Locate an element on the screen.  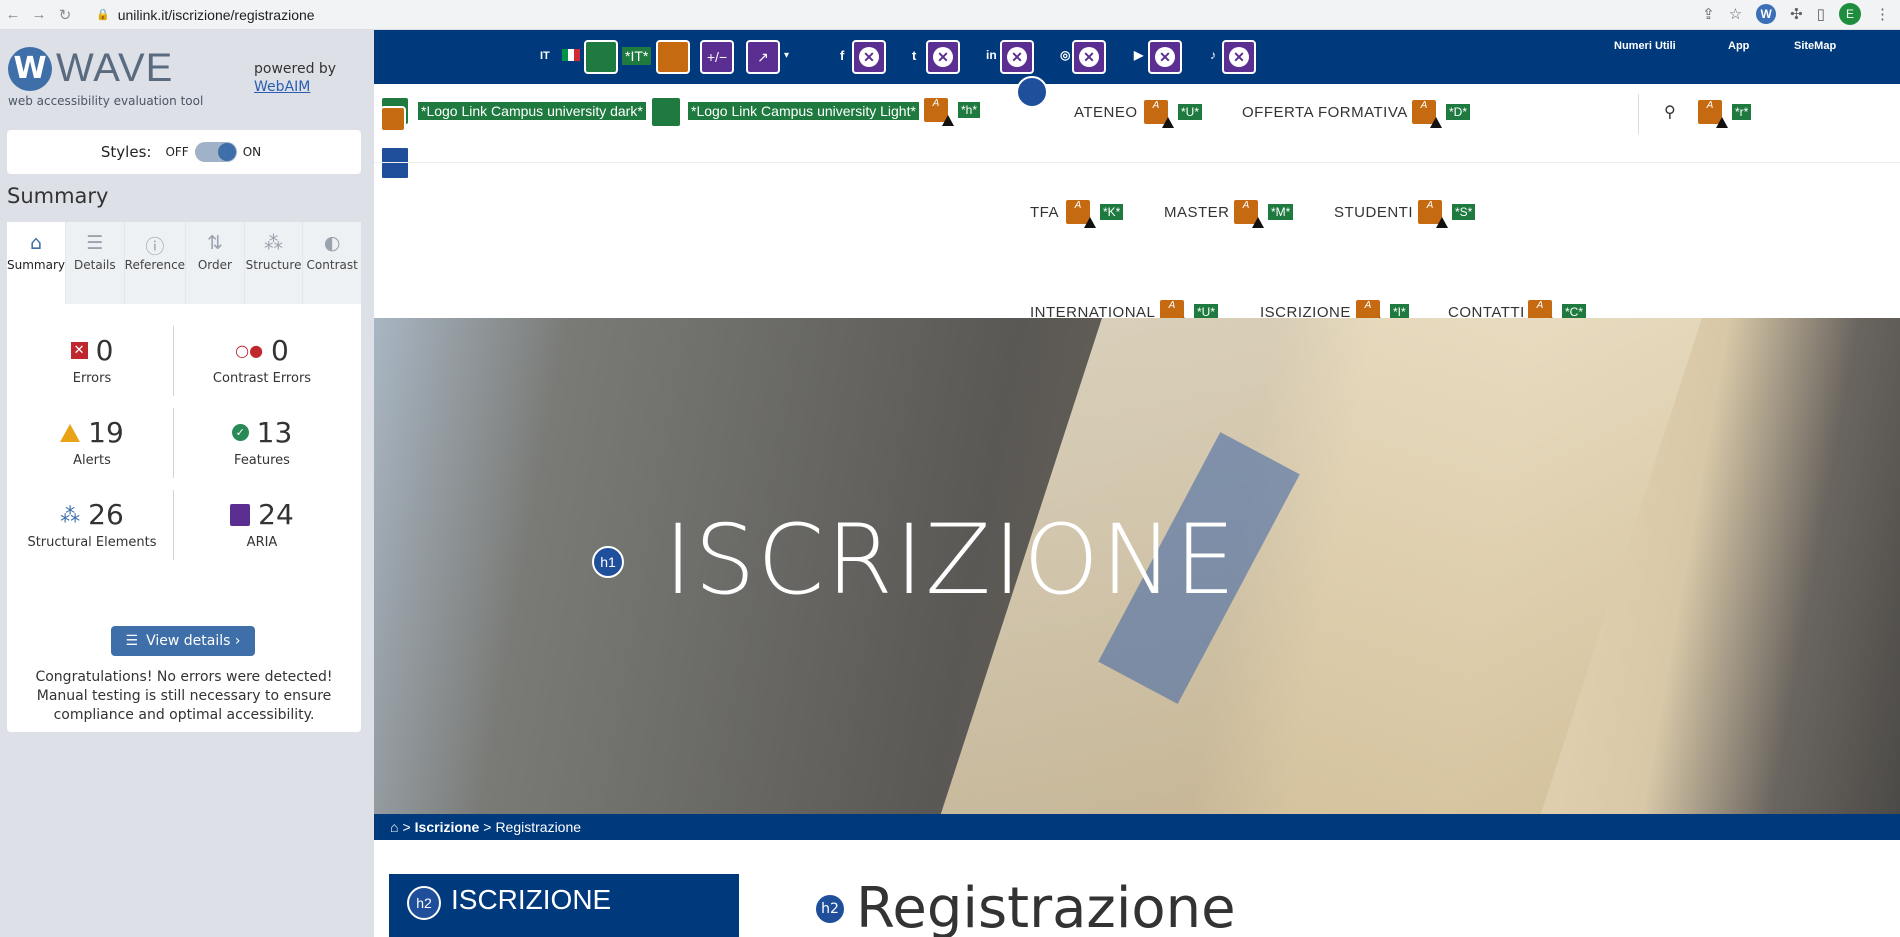
sidepanel-icon: ▯ is located at coordinates (1821, 14).